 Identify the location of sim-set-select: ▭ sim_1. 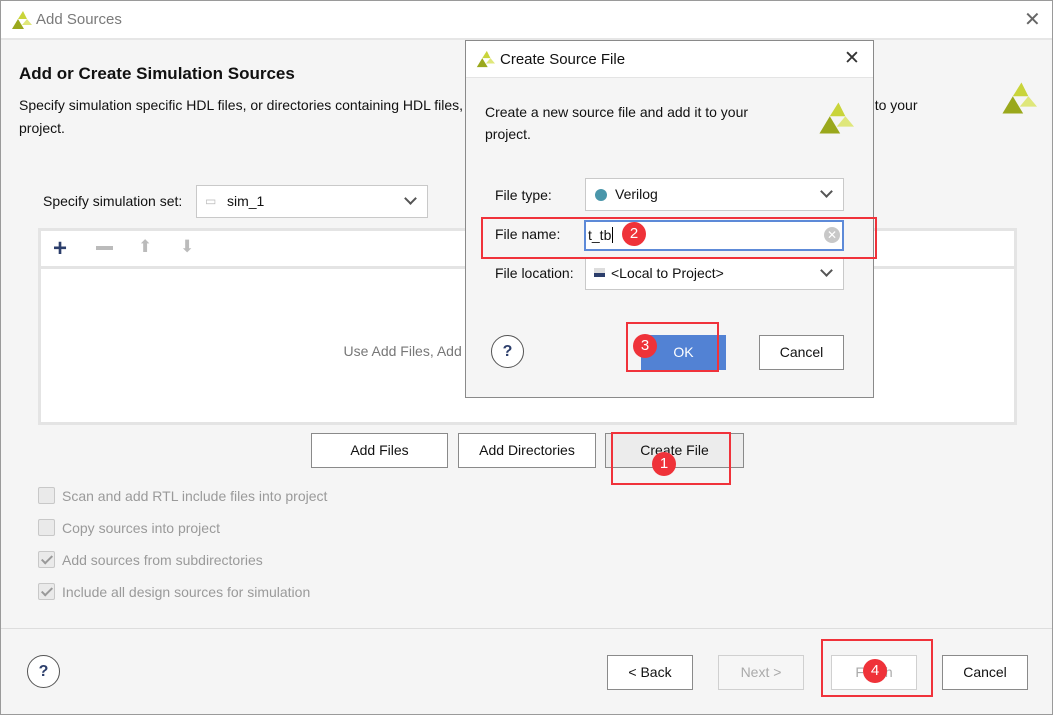
(312, 201).